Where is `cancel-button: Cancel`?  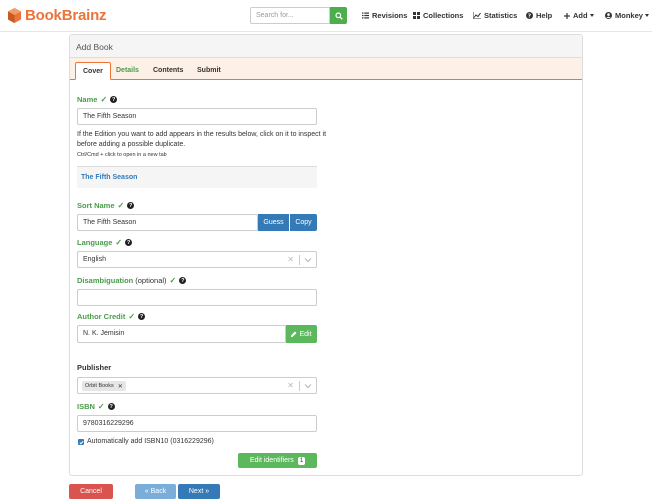
cancel-button: Cancel is located at coordinates (91, 491).